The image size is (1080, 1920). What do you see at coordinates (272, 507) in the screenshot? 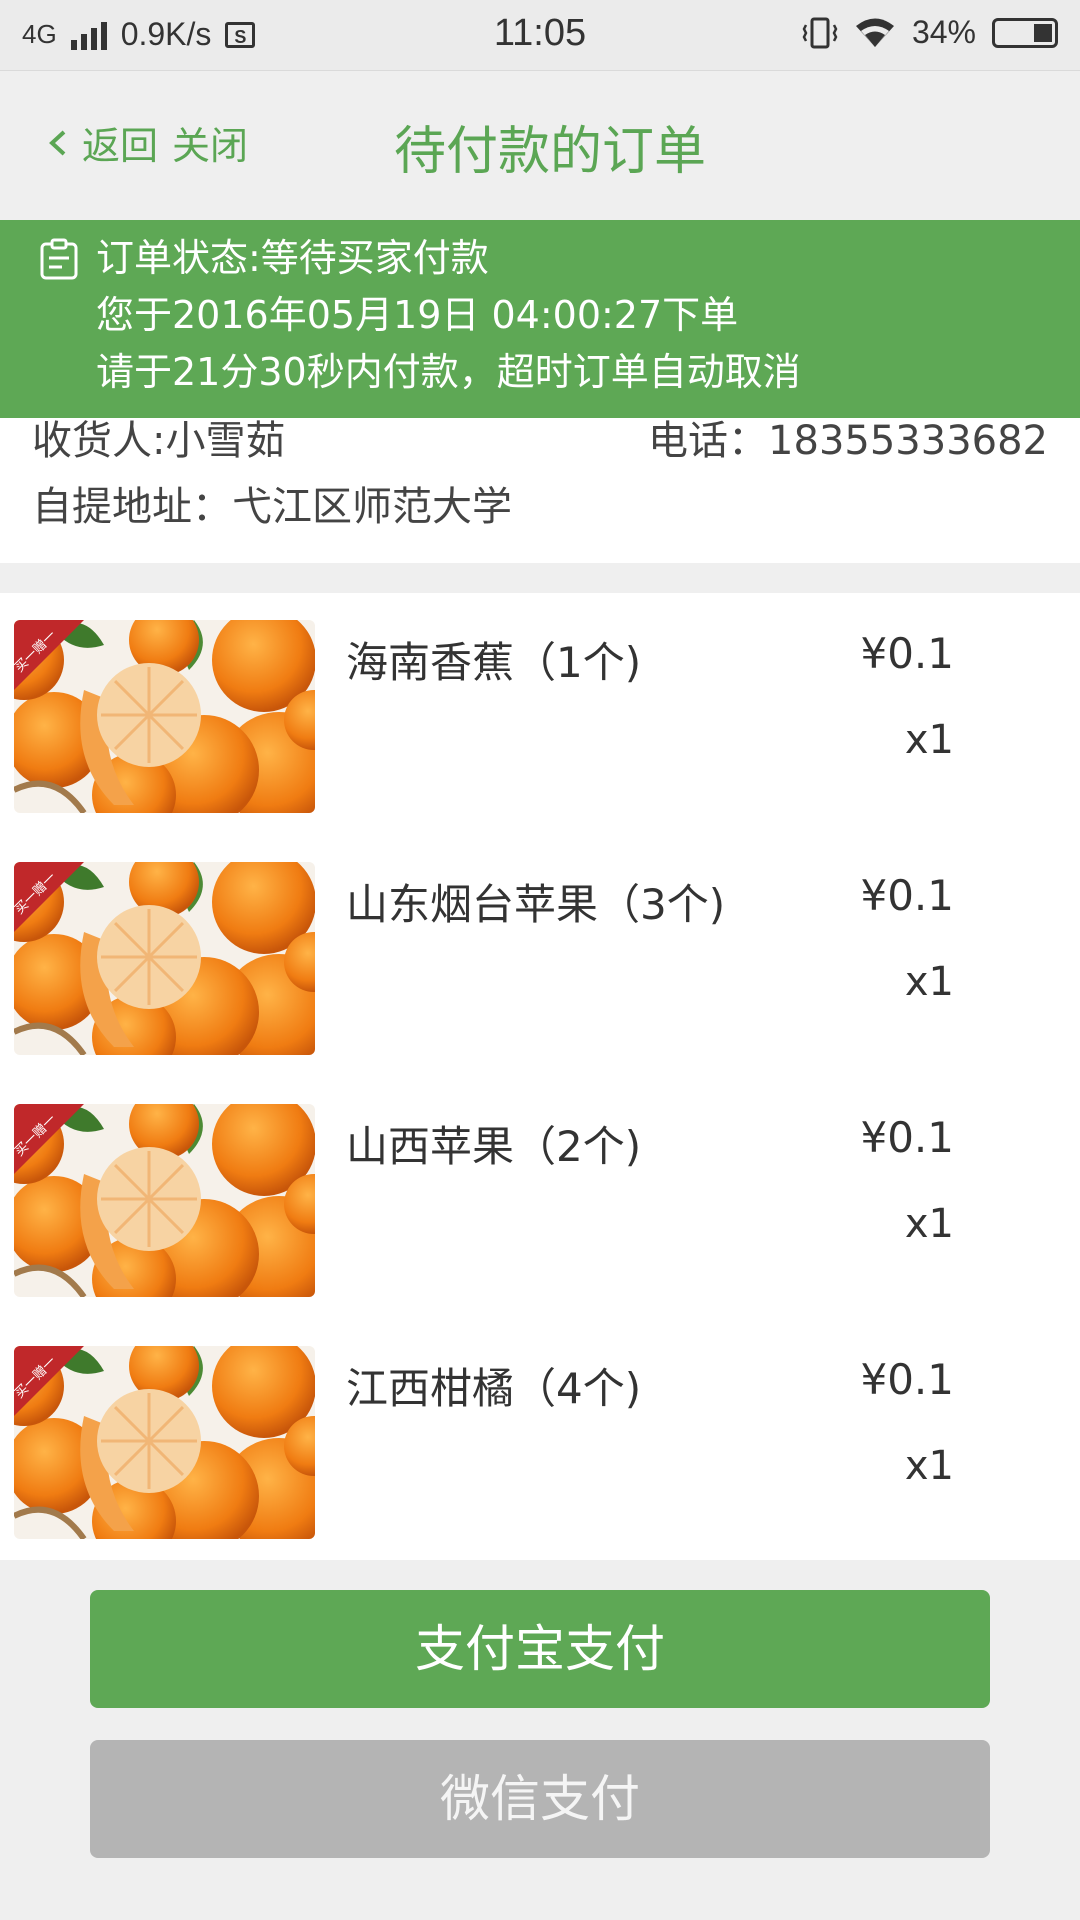
I see `pickup-address: 自提地址：弋江区师范大学` at bounding box center [272, 507].